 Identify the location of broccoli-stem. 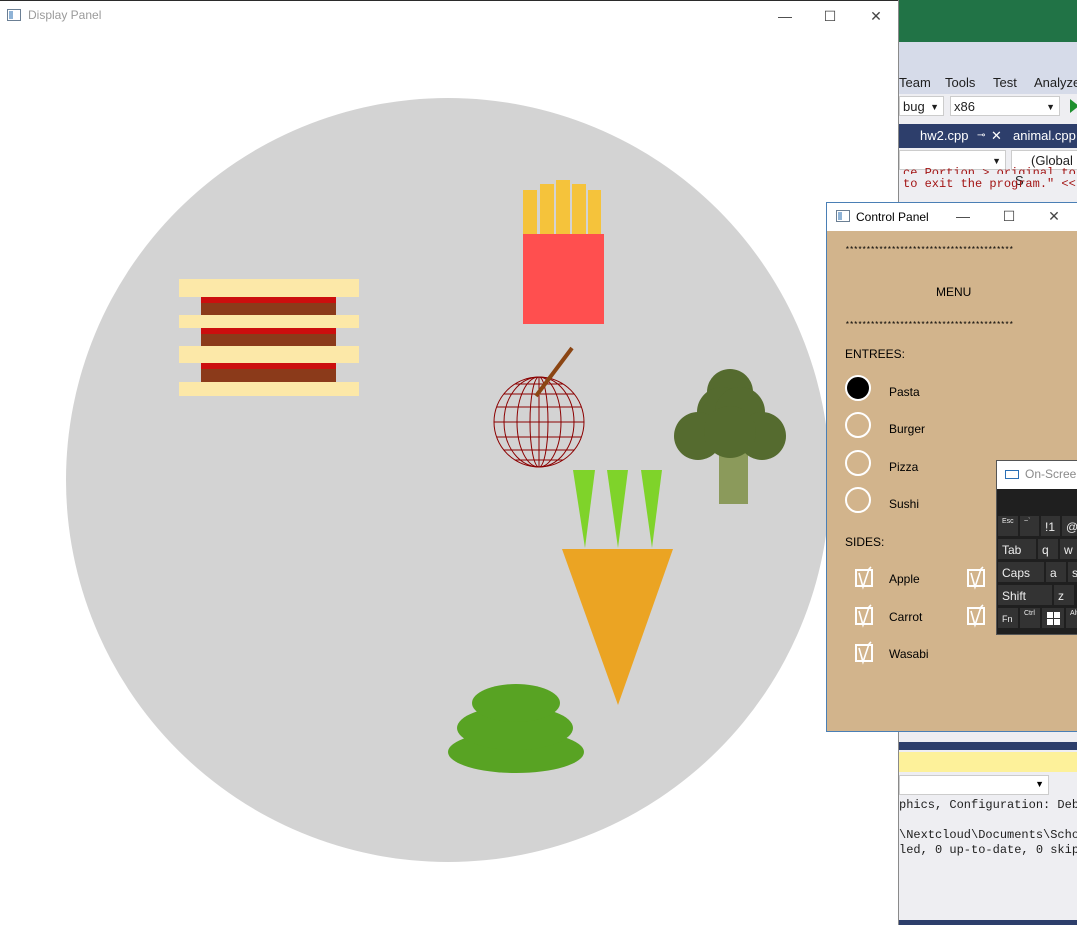
(733, 478).